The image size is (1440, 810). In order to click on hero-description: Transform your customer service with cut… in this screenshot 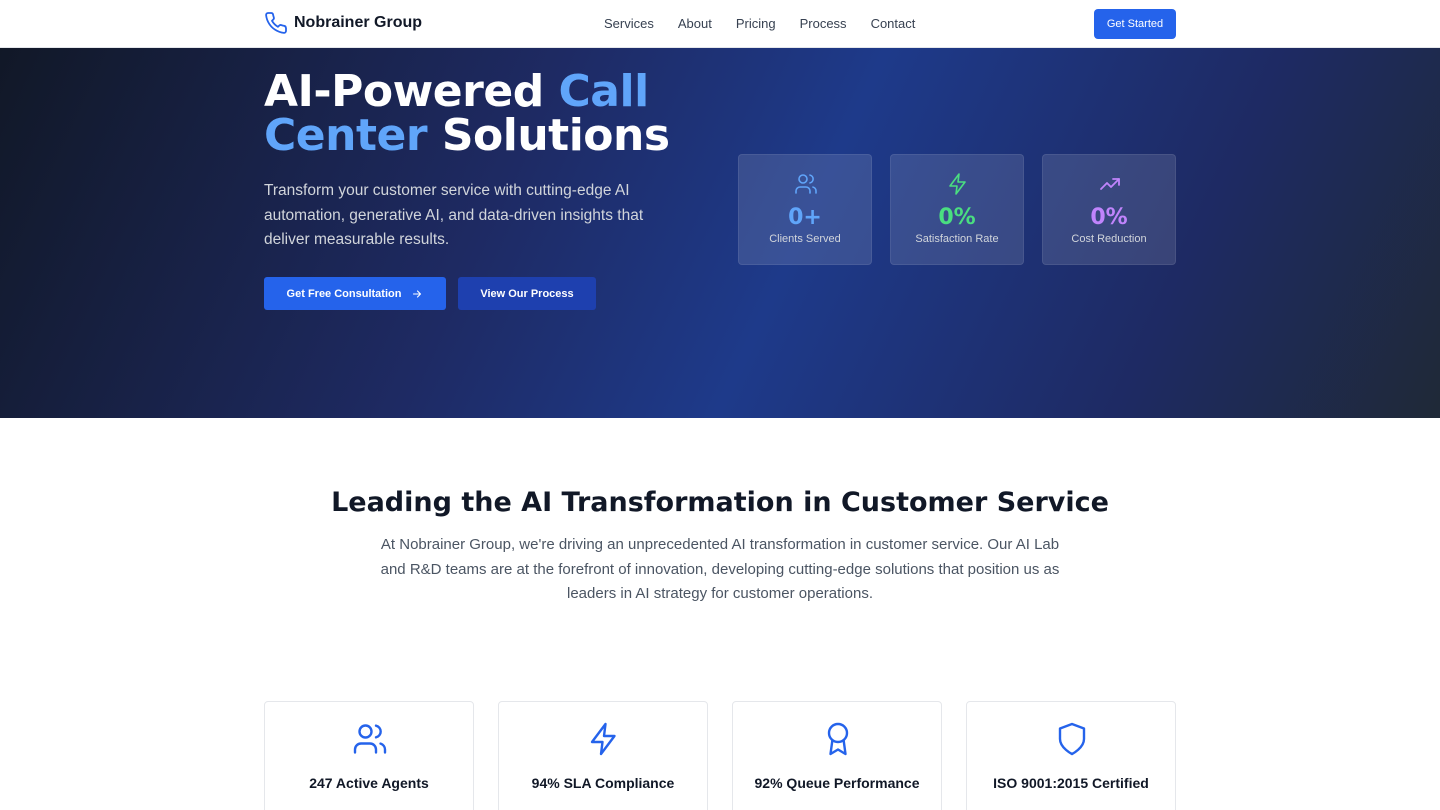, I will do `click(454, 215)`.